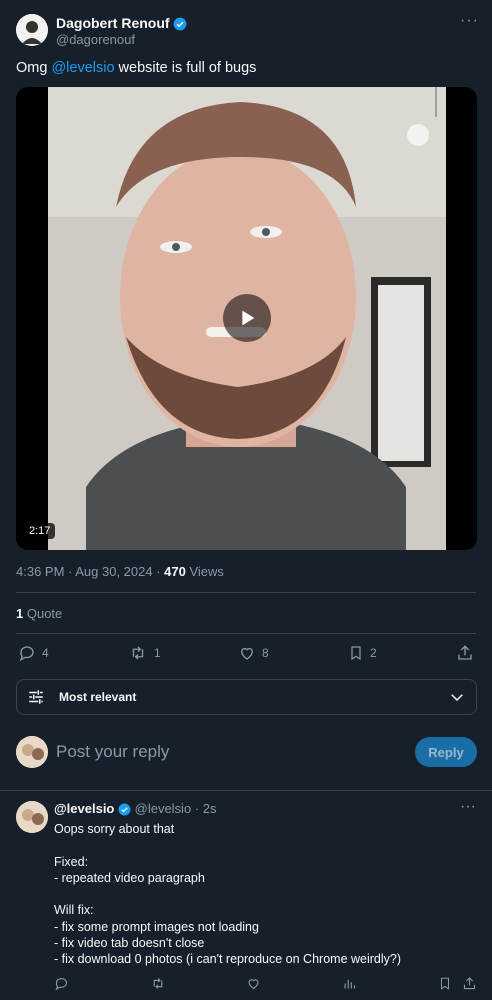 The image size is (492, 1000). I want to click on more-options-icon: ···, so click(469, 21).